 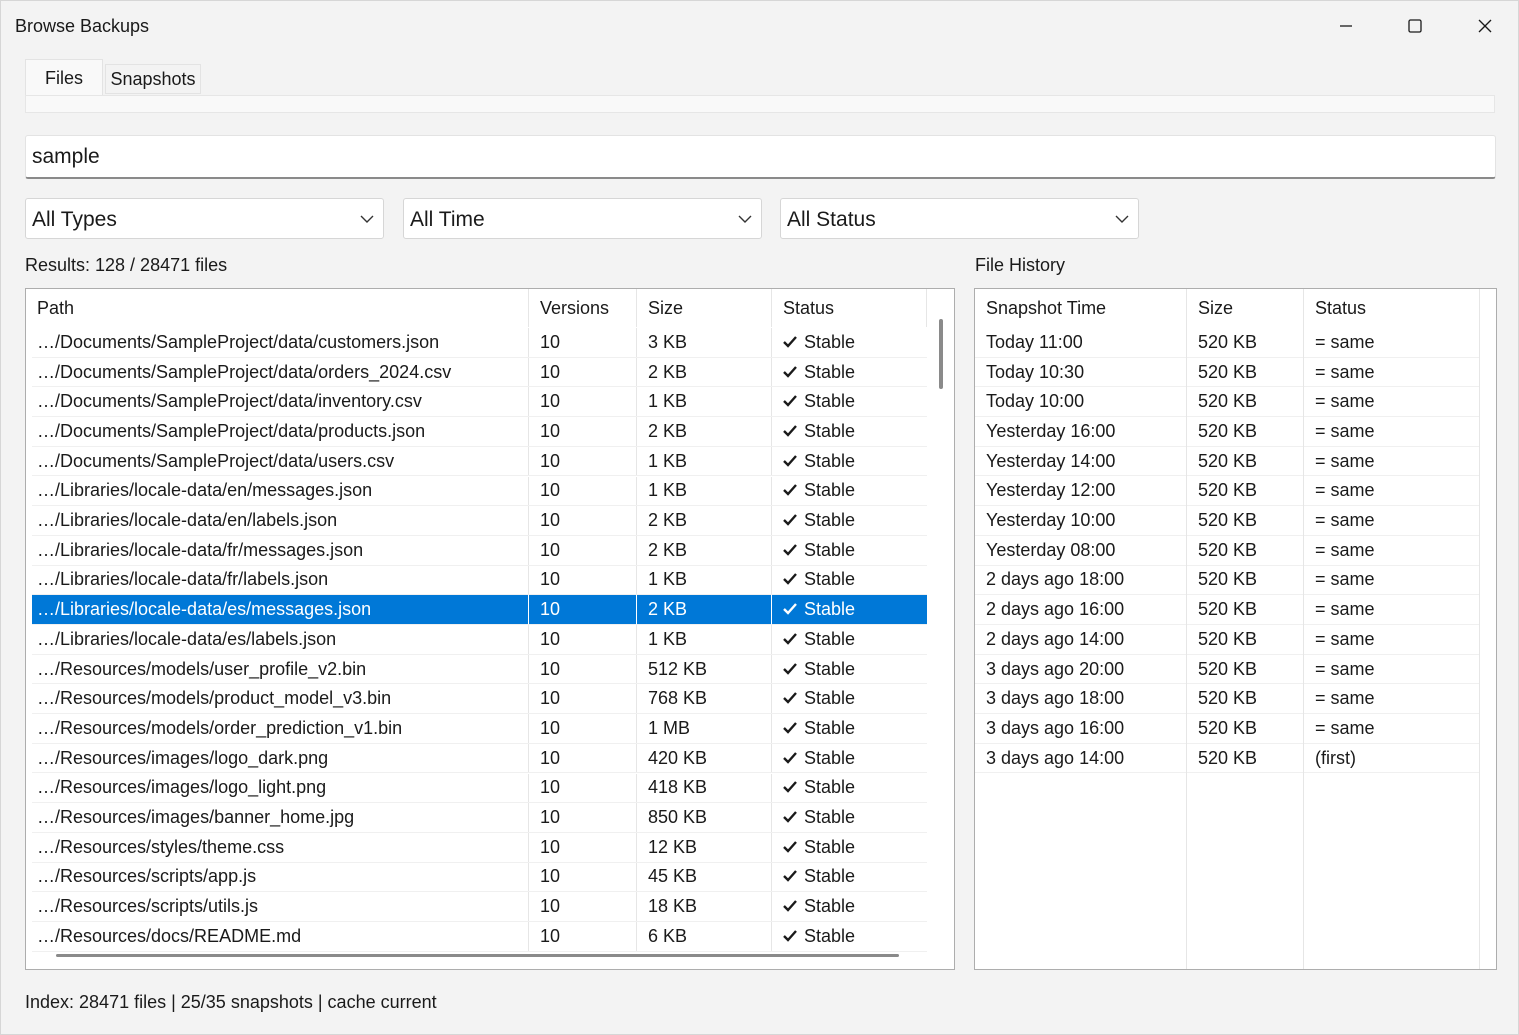 I want to click on history-header-size: Size, so click(x=1245, y=308).